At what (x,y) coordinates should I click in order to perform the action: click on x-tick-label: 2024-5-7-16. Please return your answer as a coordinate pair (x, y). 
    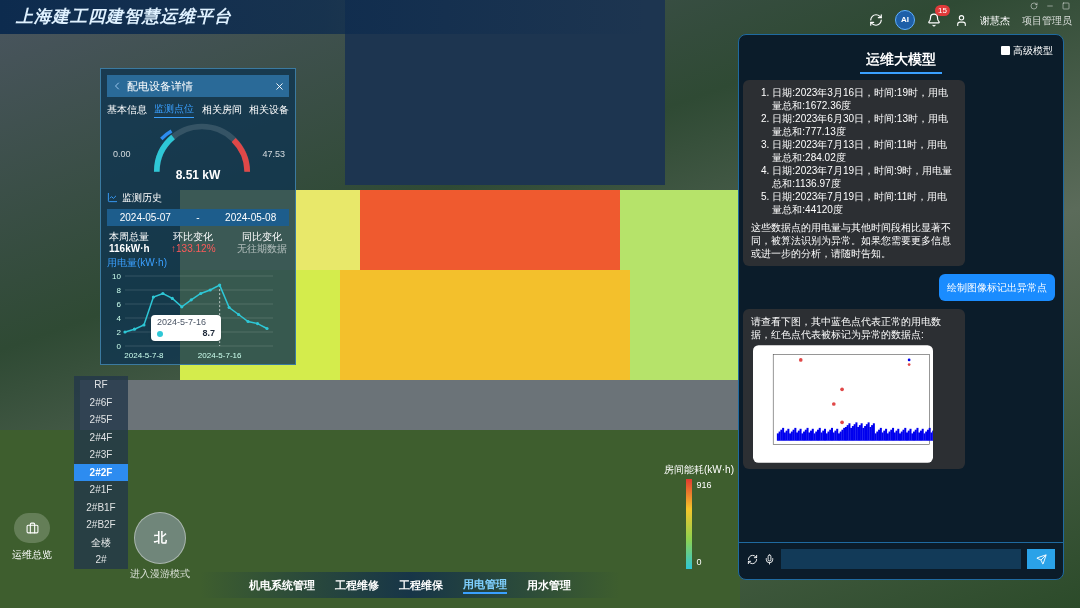
    Looking at the image, I should click on (219, 355).